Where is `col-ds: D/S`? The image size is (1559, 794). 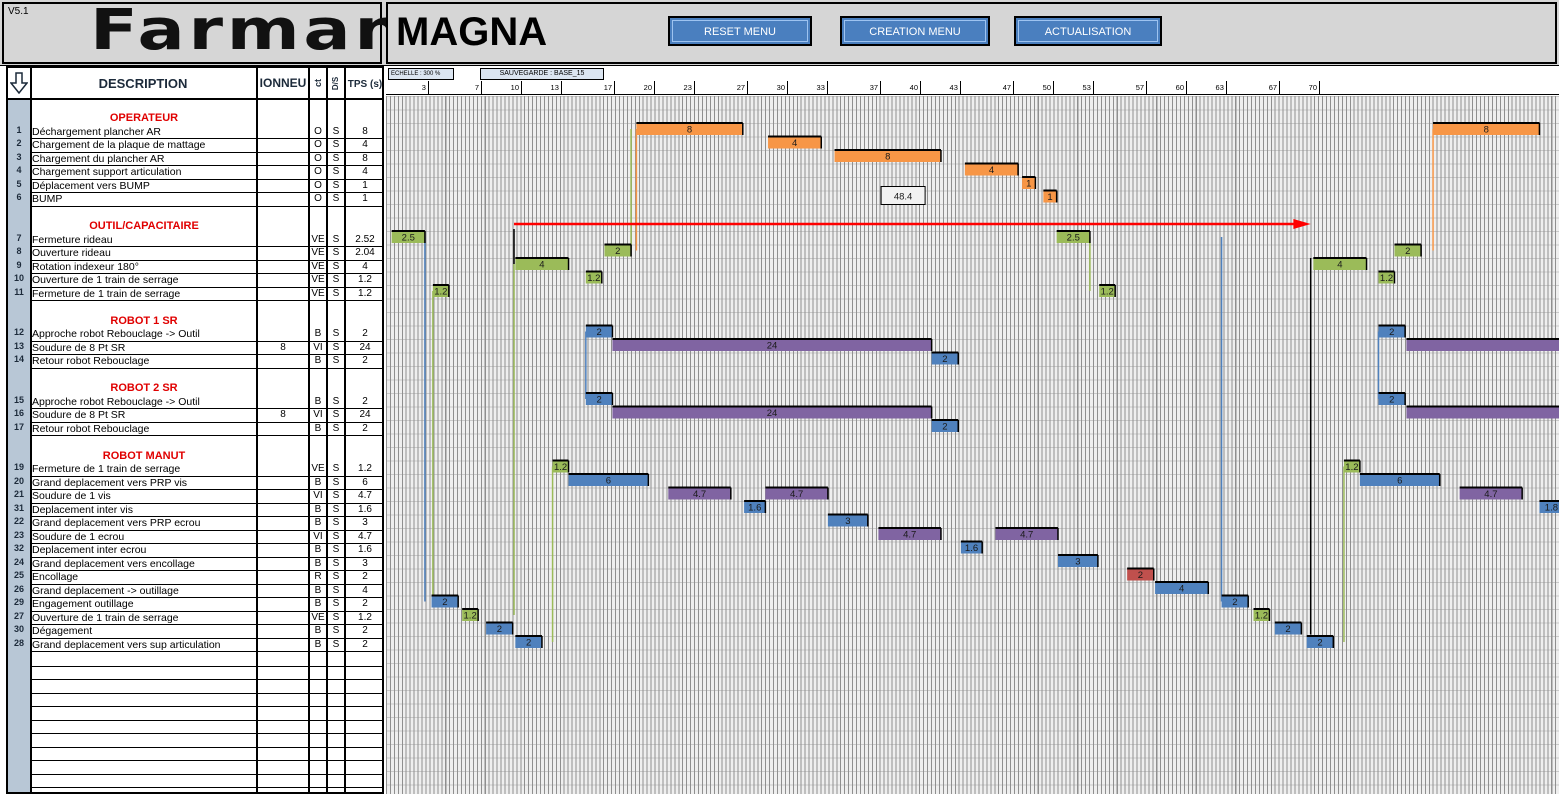
col-ds: D/S is located at coordinates (336, 83).